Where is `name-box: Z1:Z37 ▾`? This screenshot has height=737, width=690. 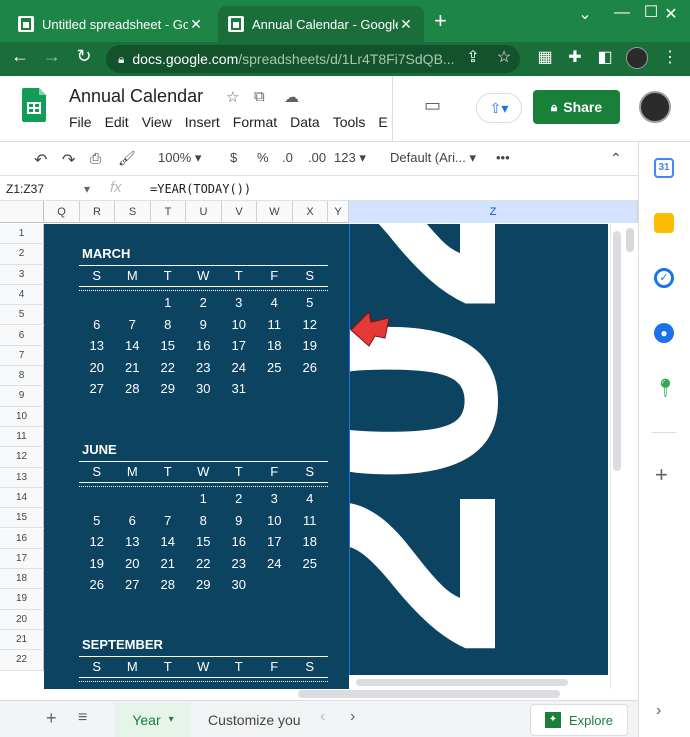 name-box: Z1:Z37 ▾ is located at coordinates (48, 189).